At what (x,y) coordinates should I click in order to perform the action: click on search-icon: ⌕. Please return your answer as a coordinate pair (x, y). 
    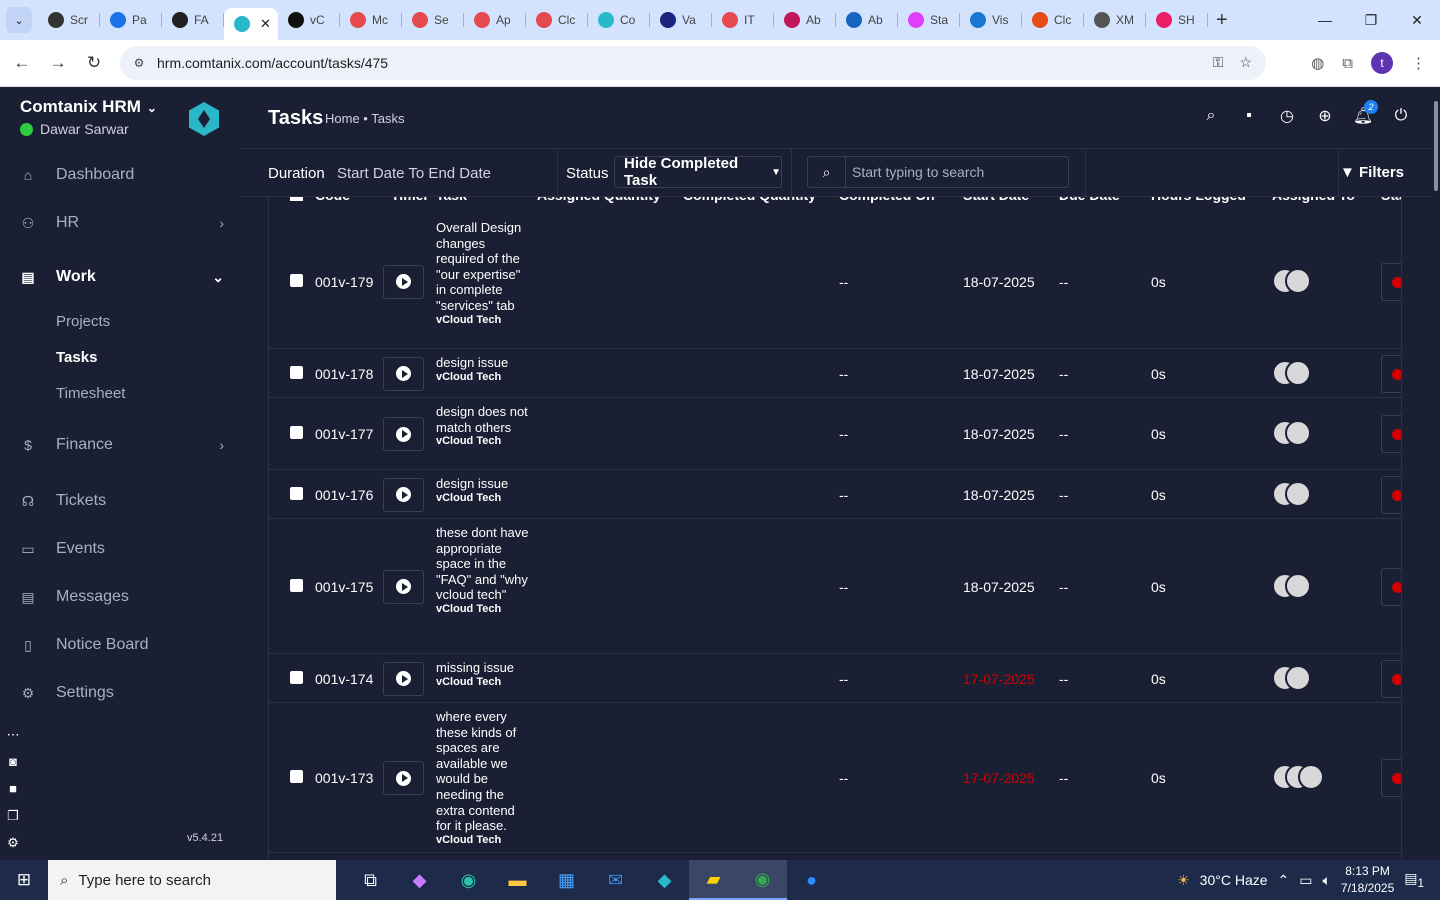
    Looking at the image, I should click on (1211, 116).